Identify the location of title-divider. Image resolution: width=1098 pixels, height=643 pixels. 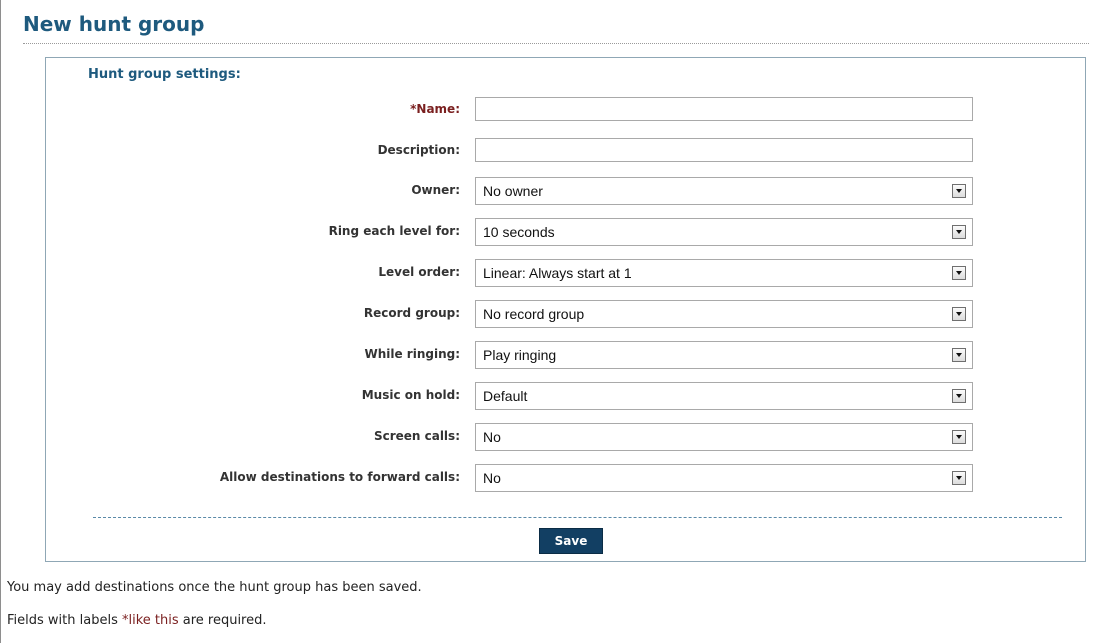
(556, 43).